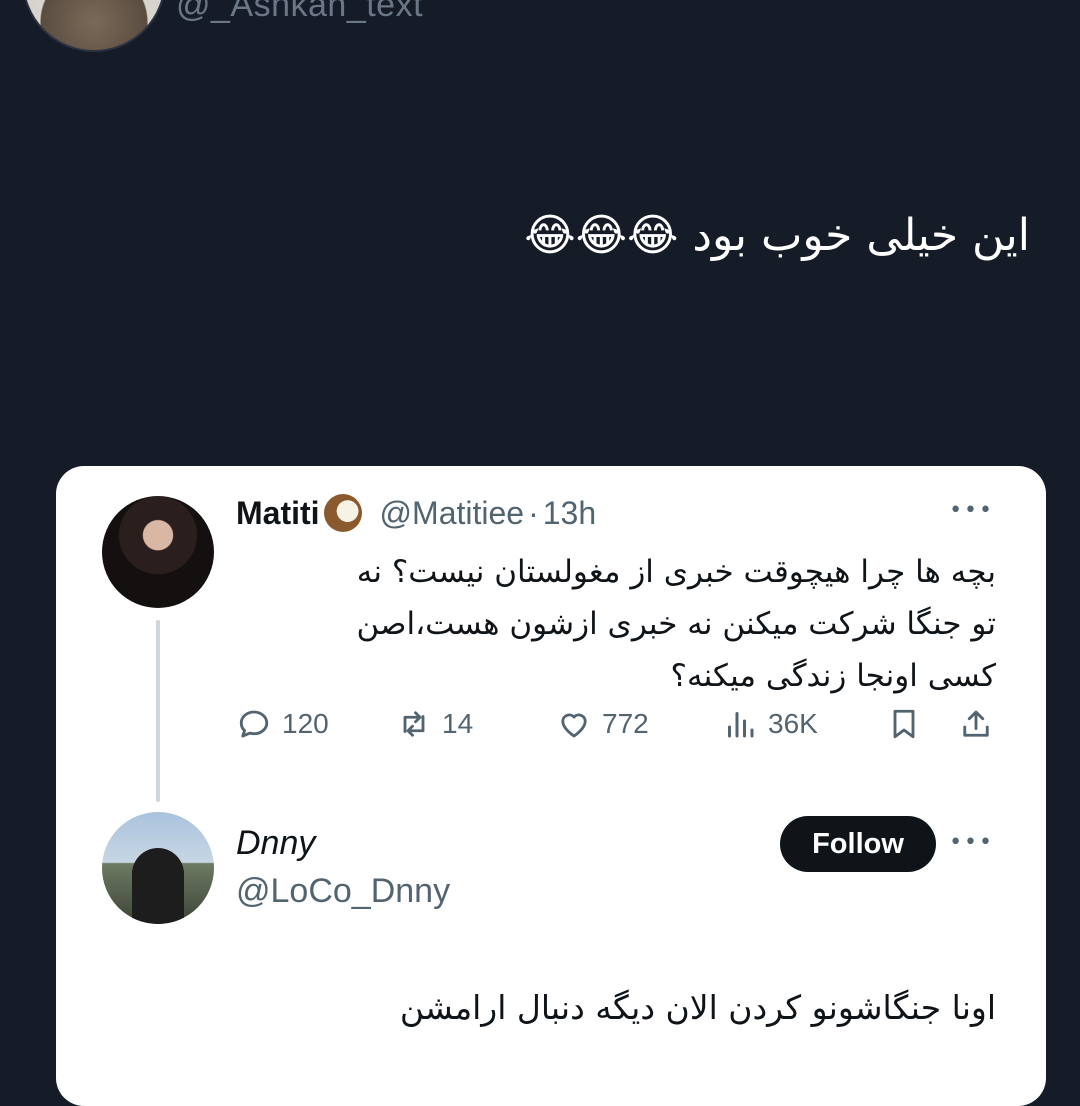 The height and width of the screenshot is (1106, 1080). Describe the element at coordinates (452, 513) in the screenshot. I see `post-author-handle: @Matitiee` at that location.